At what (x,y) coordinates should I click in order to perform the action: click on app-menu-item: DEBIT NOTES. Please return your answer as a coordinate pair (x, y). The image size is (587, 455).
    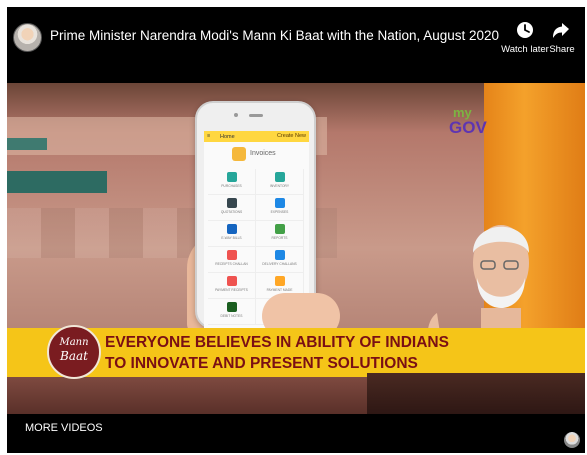
    Looking at the image, I should click on (232, 312).